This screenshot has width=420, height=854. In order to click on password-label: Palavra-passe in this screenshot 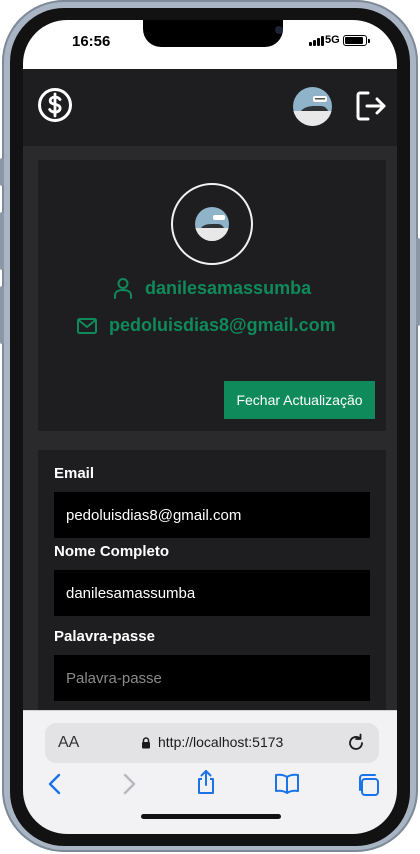, I will do `click(104, 636)`.